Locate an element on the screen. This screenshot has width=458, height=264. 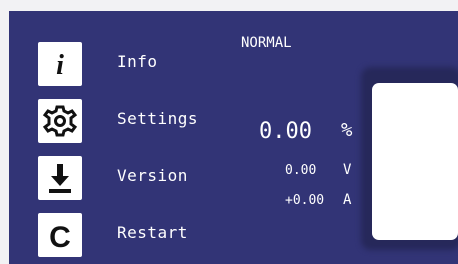
info-icon: i is located at coordinates (60, 64).